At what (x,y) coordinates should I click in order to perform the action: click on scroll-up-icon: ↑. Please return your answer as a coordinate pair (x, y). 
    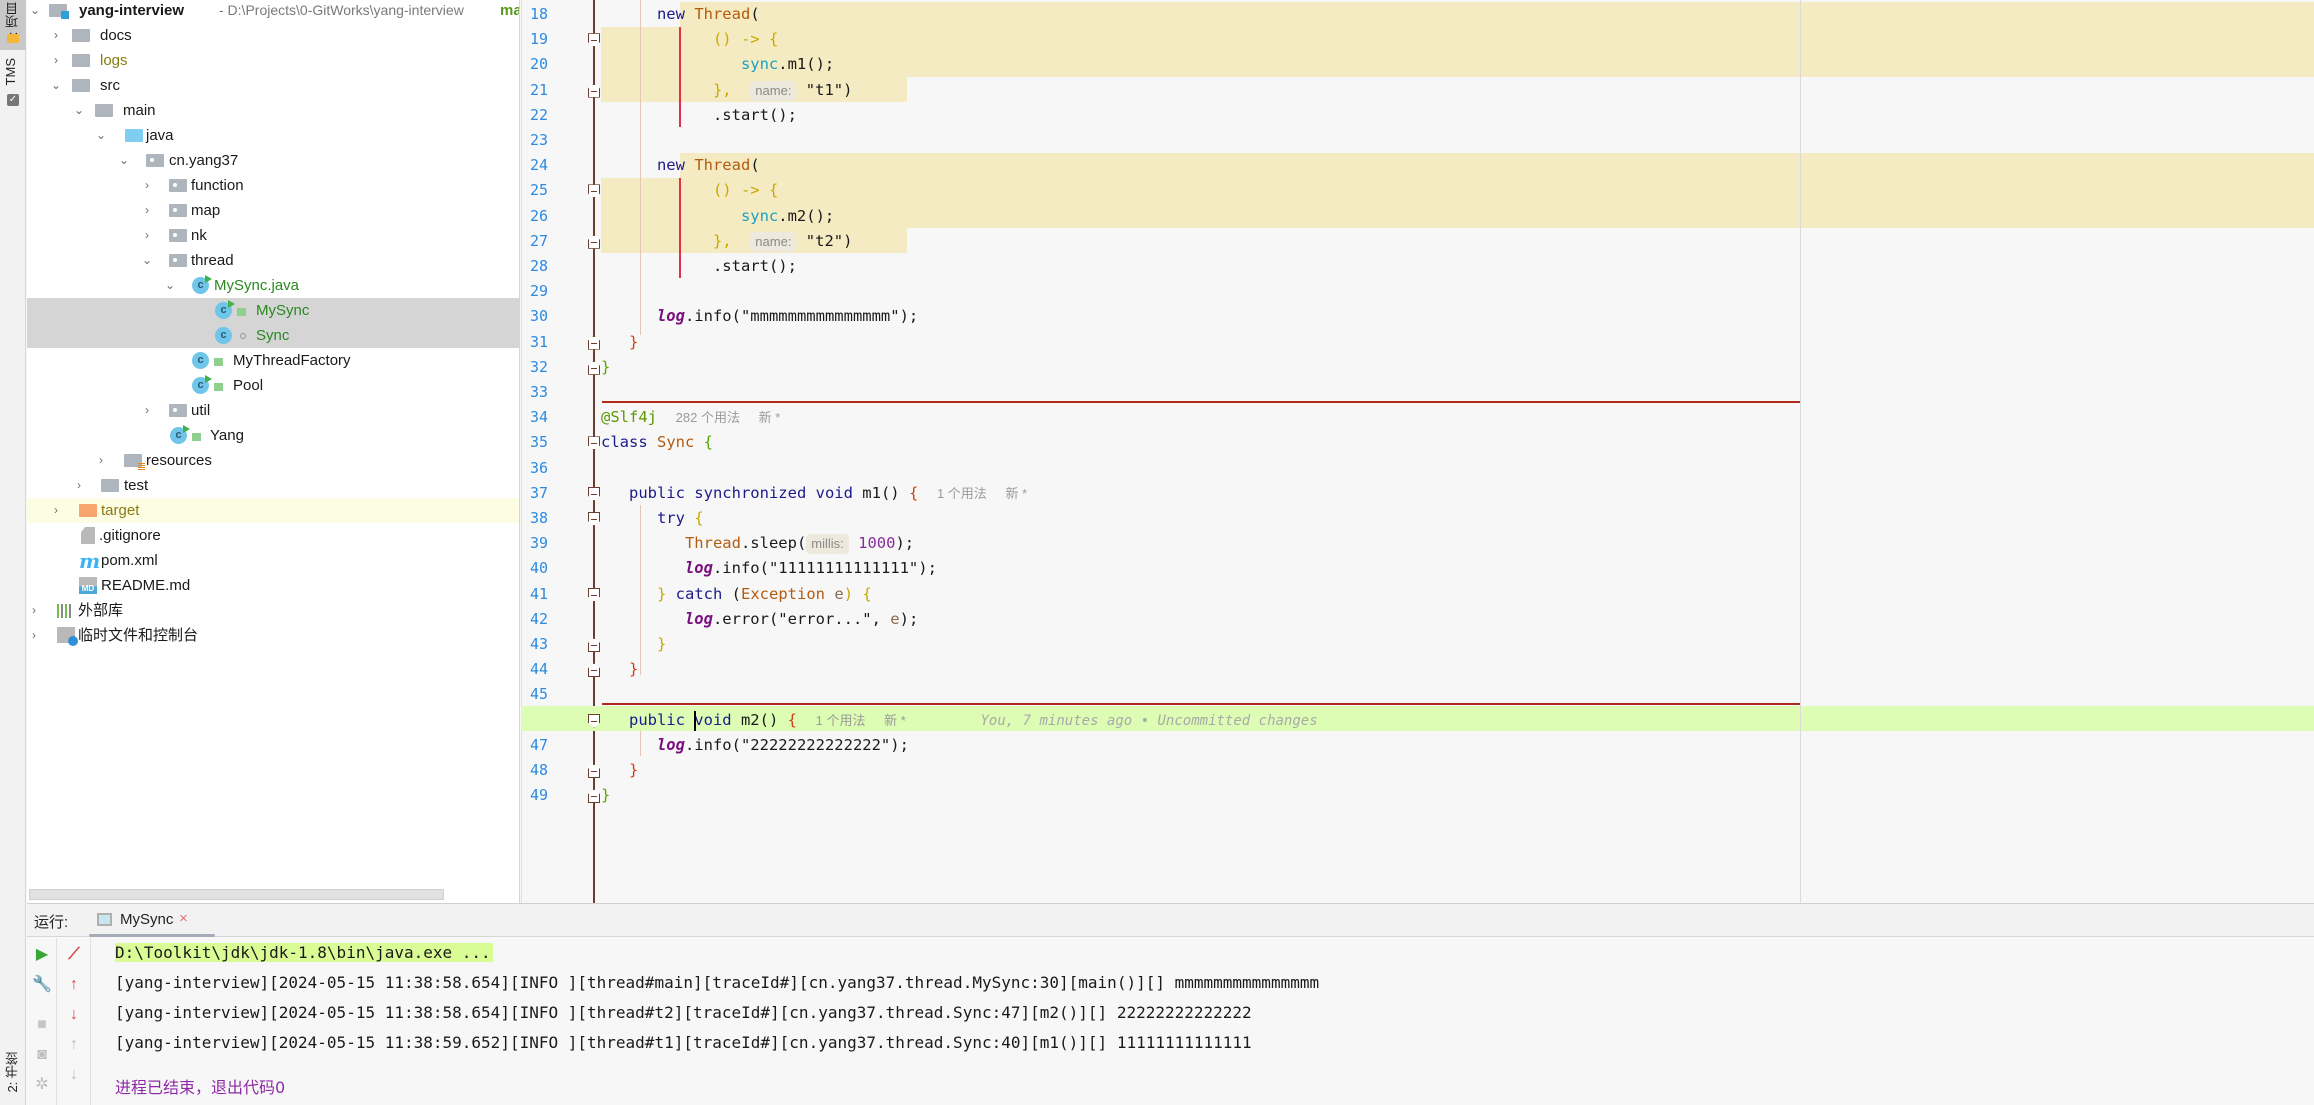
    Looking at the image, I should click on (74, 1045).